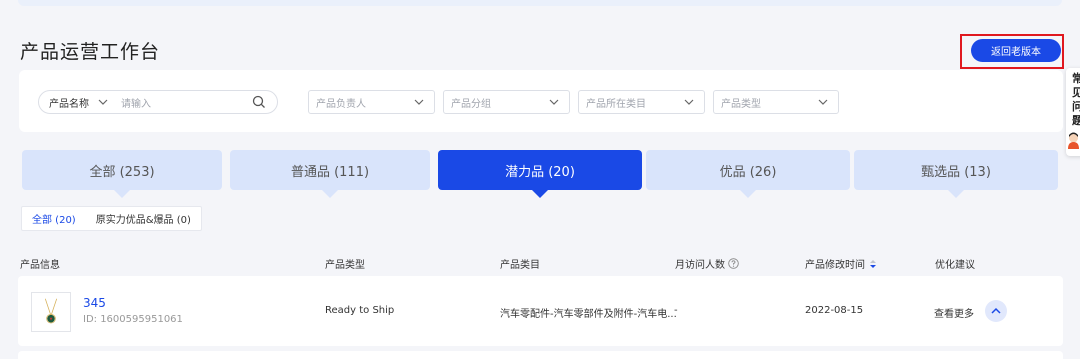 Image resolution: width=1080 pixels, height=359 pixels. Describe the element at coordinates (520, 265) in the screenshot. I see `column-header-category: 产品类目` at that location.